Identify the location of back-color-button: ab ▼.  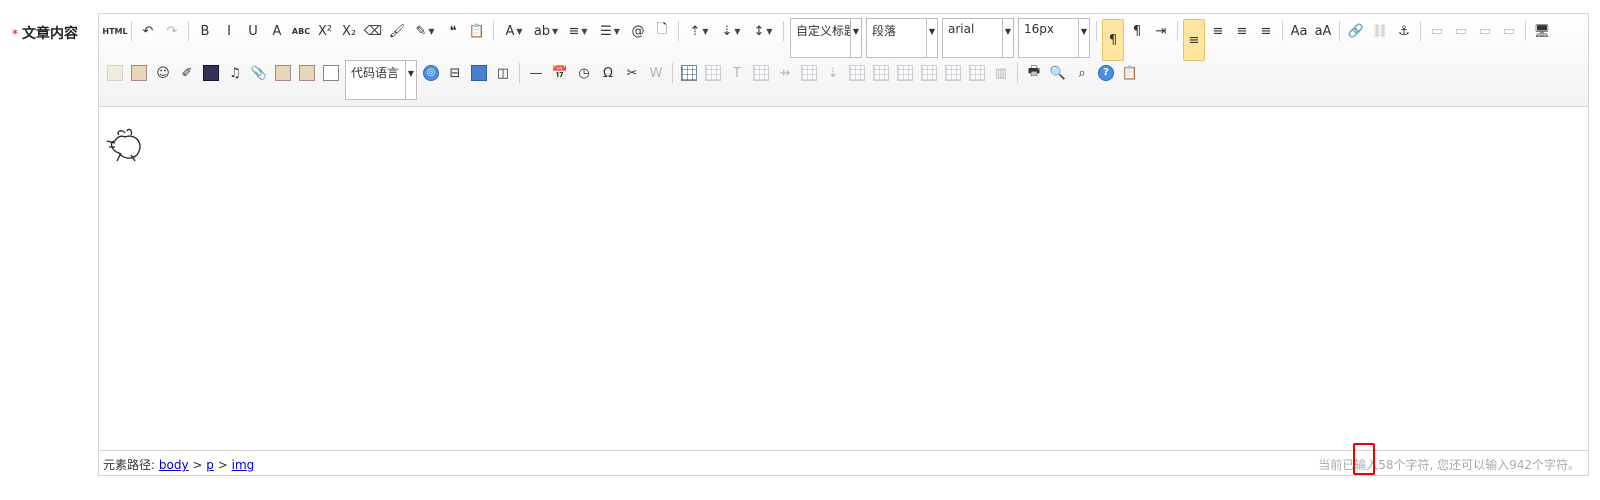
(546, 31).